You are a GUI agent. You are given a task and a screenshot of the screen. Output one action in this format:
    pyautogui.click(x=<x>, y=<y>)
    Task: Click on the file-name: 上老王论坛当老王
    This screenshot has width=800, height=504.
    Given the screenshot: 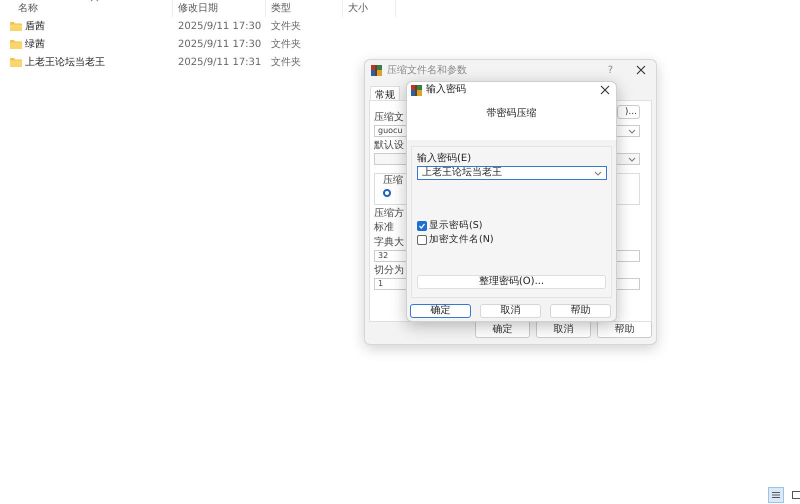 What is the action you would take?
    pyautogui.click(x=65, y=62)
    